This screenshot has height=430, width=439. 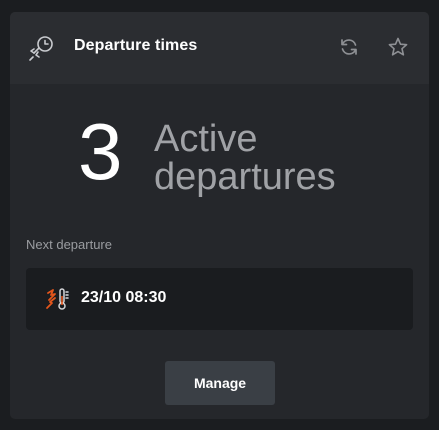 I want to click on active-departures-label: Active departures, so click(x=274, y=158).